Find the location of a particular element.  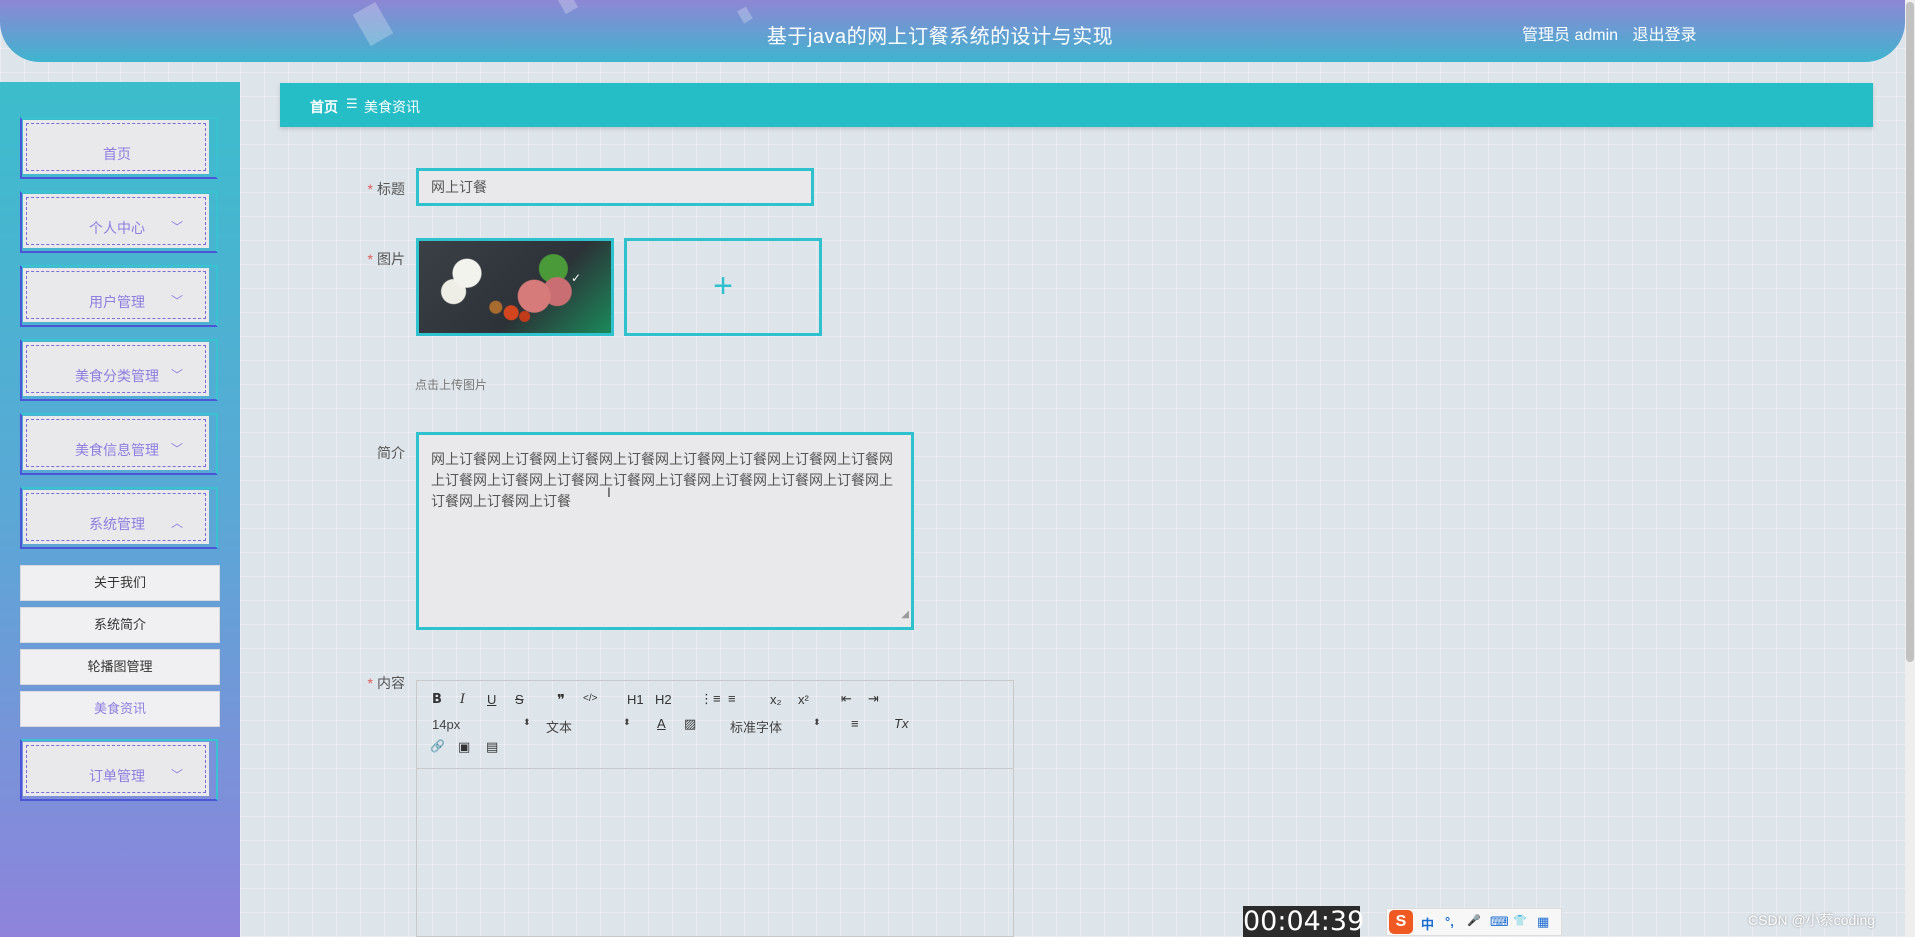

intro-label-text: 简介 is located at coordinates (391, 453).